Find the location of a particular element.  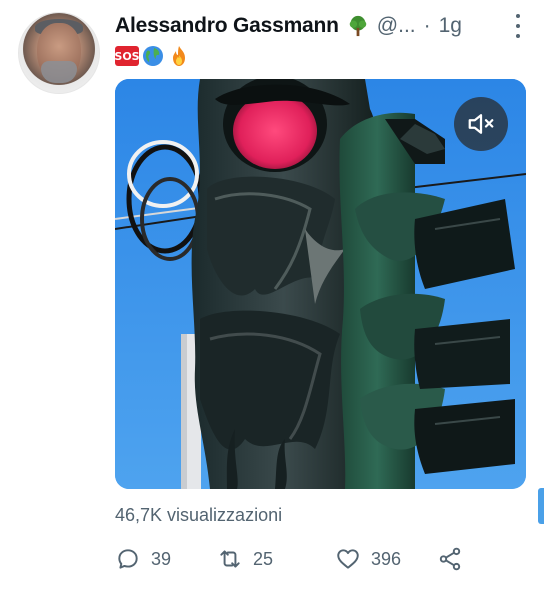

tweet-header: Alessandro Gassmann @... · 1g is located at coordinates (323, 26).